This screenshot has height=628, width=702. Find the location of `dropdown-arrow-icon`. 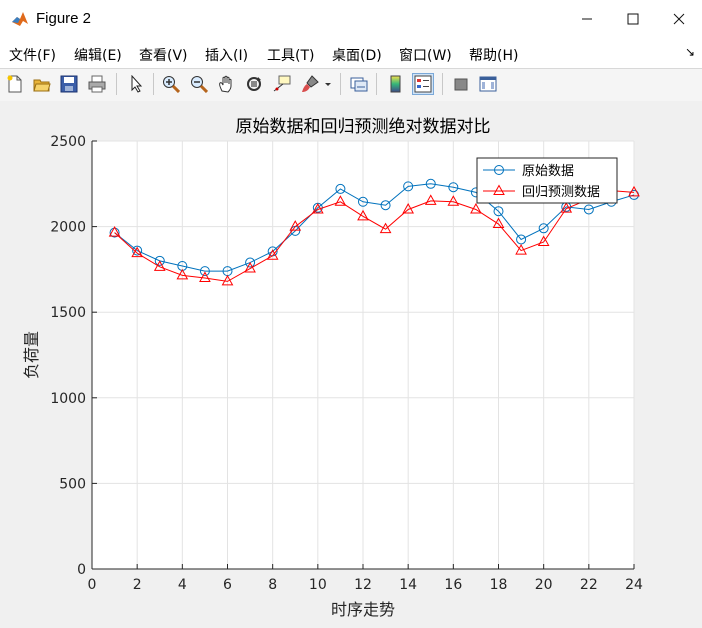

dropdown-arrow-icon is located at coordinates (328, 84).